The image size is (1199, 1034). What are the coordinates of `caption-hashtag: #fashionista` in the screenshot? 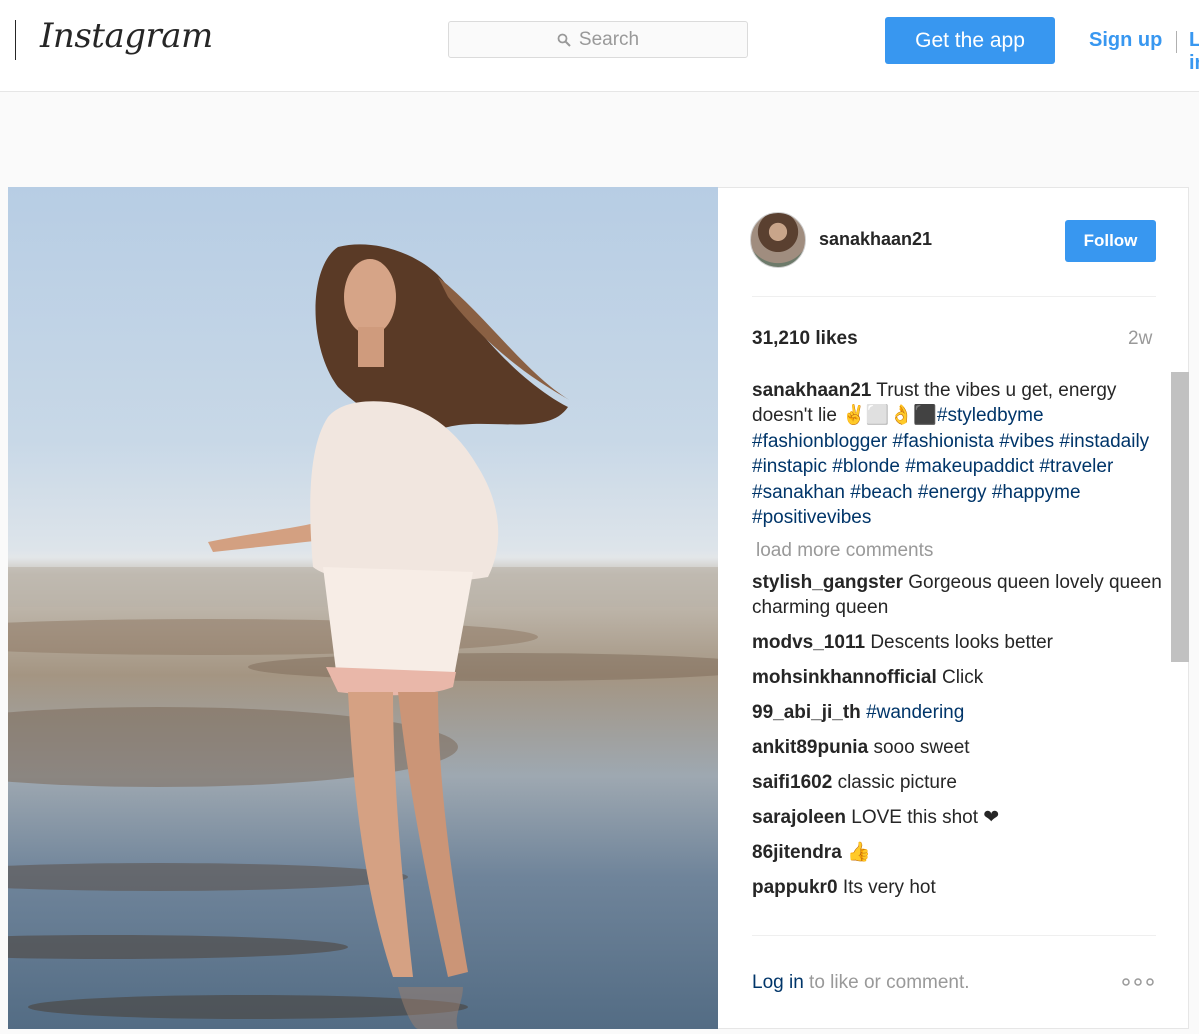 It's located at (943, 441).